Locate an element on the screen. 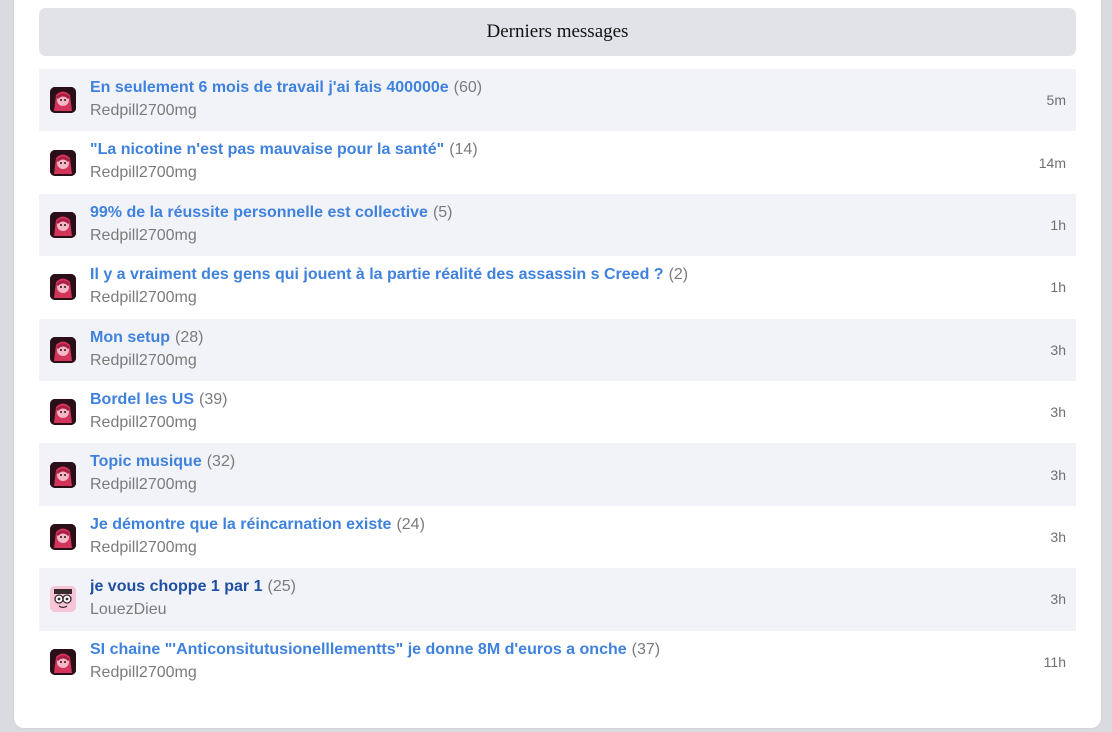  topic-title-link: je vous choppe 1 par 1 is located at coordinates (176, 586).